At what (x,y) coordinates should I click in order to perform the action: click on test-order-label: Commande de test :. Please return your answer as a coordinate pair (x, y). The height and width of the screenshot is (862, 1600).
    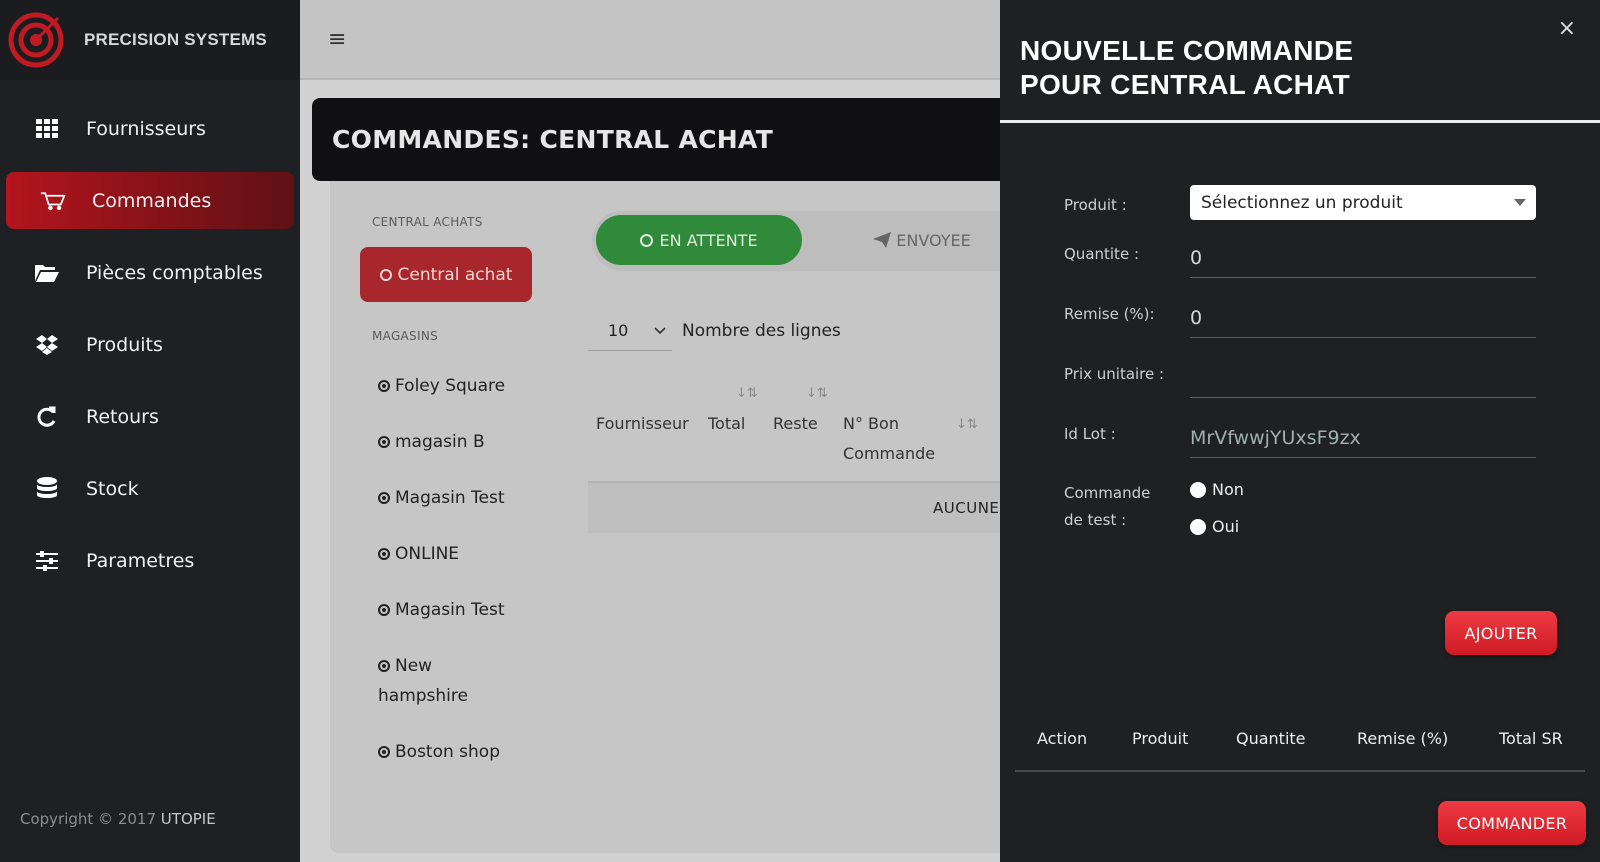
    Looking at the image, I should click on (1107, 506).